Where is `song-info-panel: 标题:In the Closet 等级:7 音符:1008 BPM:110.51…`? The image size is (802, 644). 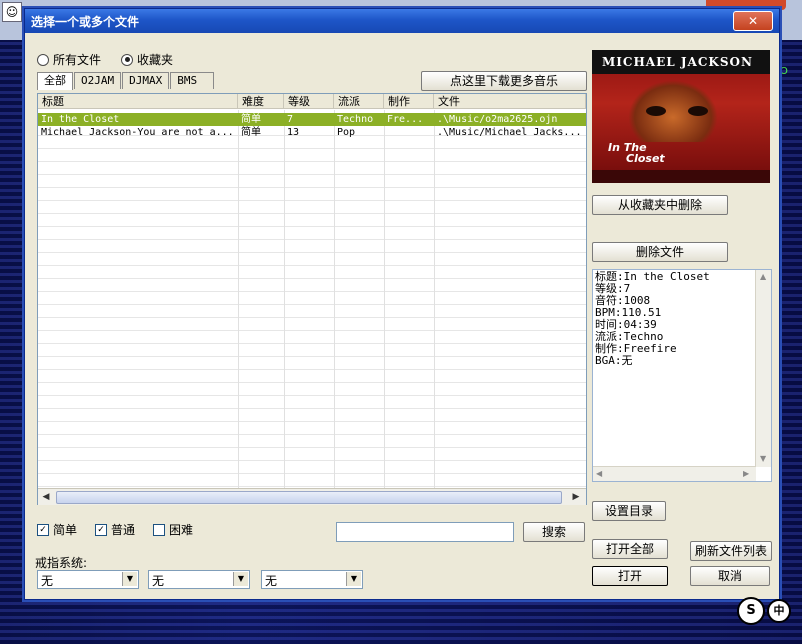
song-info-panel: 标题:In the Closet 等级:7 音符:1008 BPM:110.51… is located at coordinates (682, 375).